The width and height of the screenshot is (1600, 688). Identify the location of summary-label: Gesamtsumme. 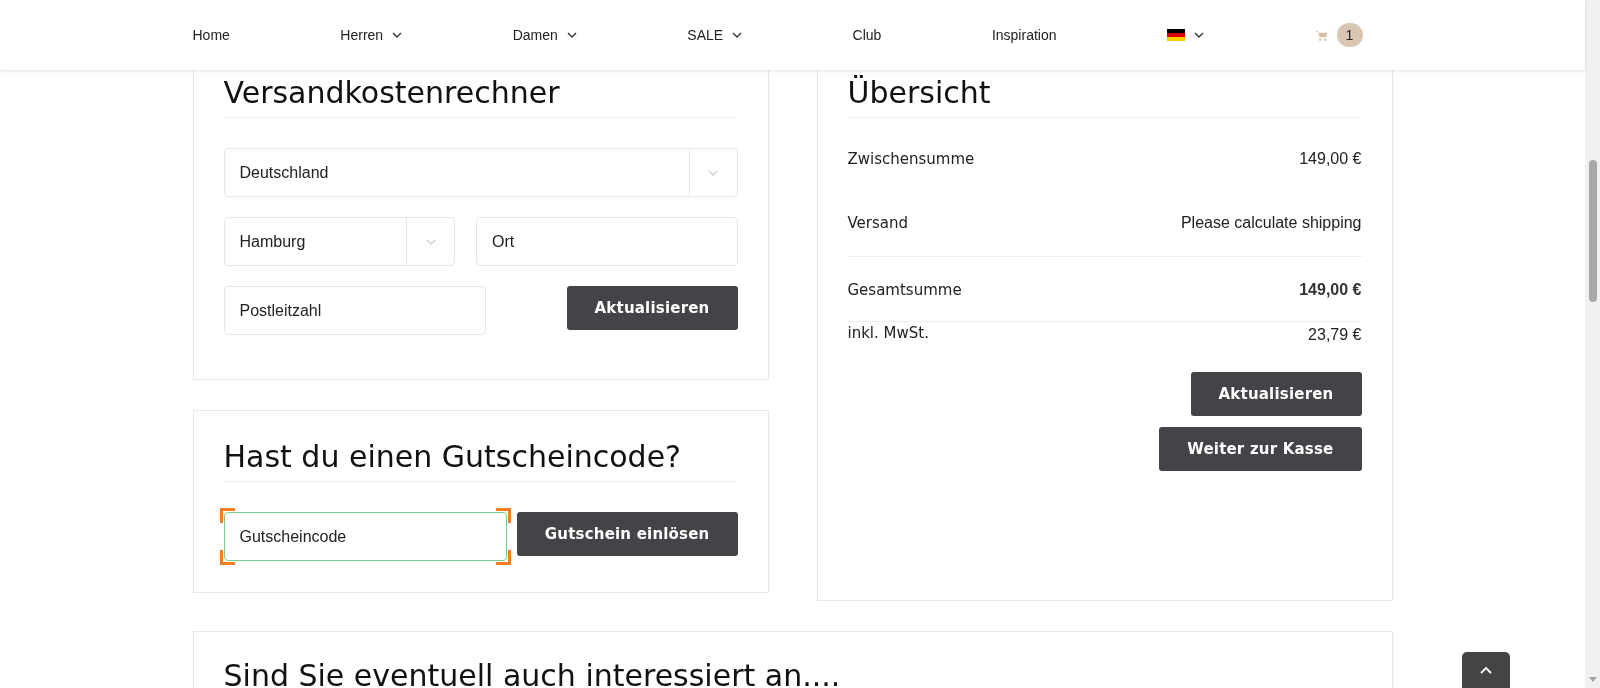
(904, 290).